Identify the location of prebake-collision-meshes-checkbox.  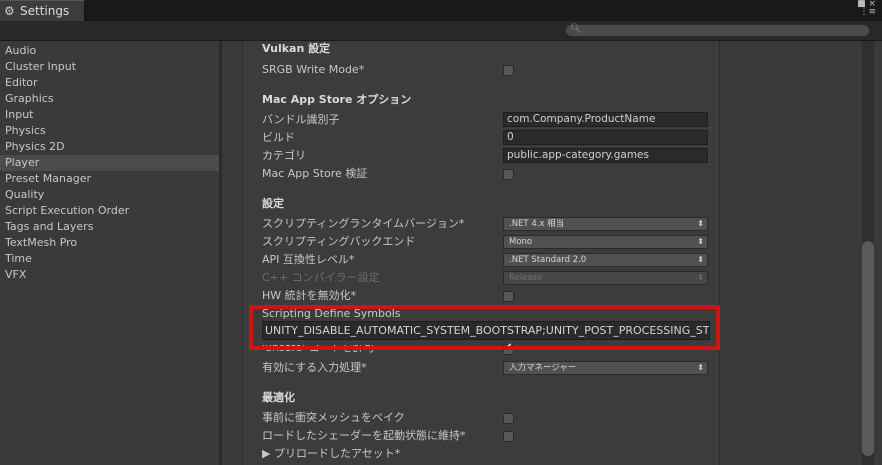
(508, 418).